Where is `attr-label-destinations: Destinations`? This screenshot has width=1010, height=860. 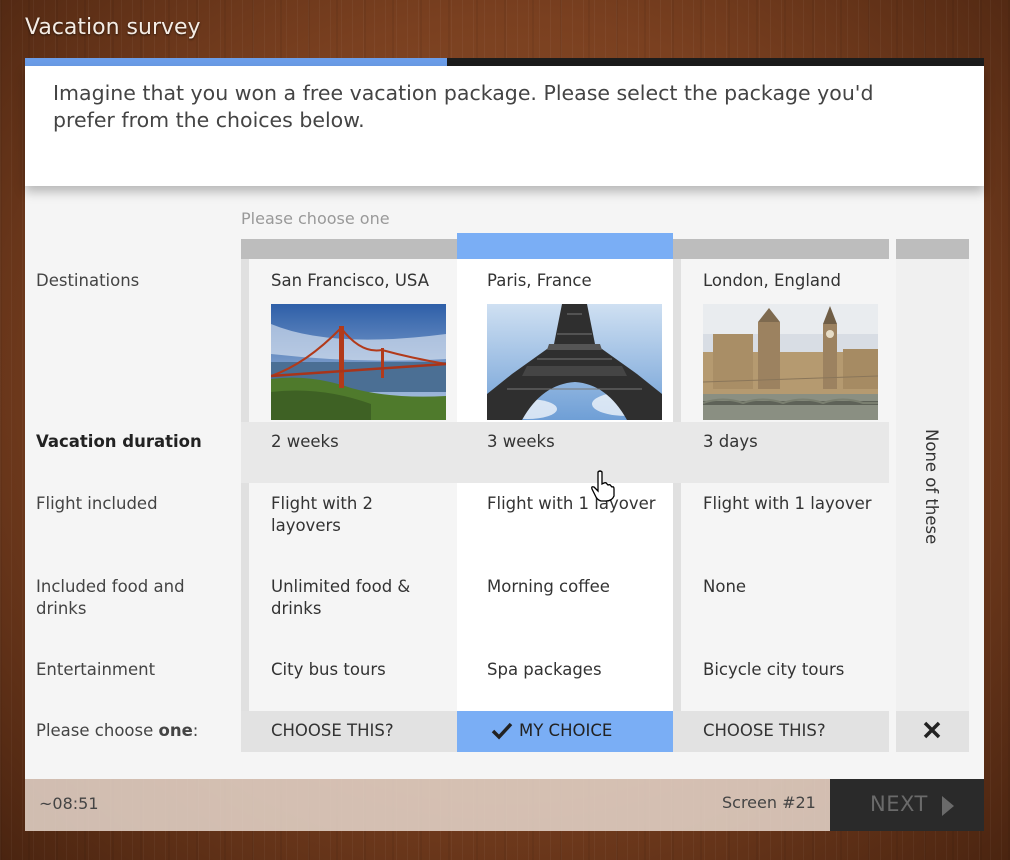
attr-label-destinations: Destinations is located at coordinates (88, 280).